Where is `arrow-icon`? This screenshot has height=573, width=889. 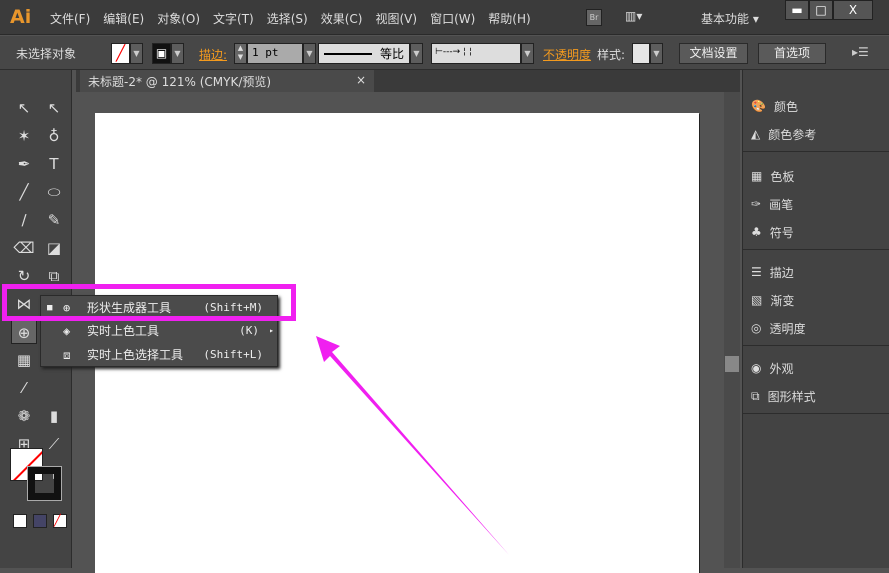
arrow-icon is located at coordinates (413, 446).